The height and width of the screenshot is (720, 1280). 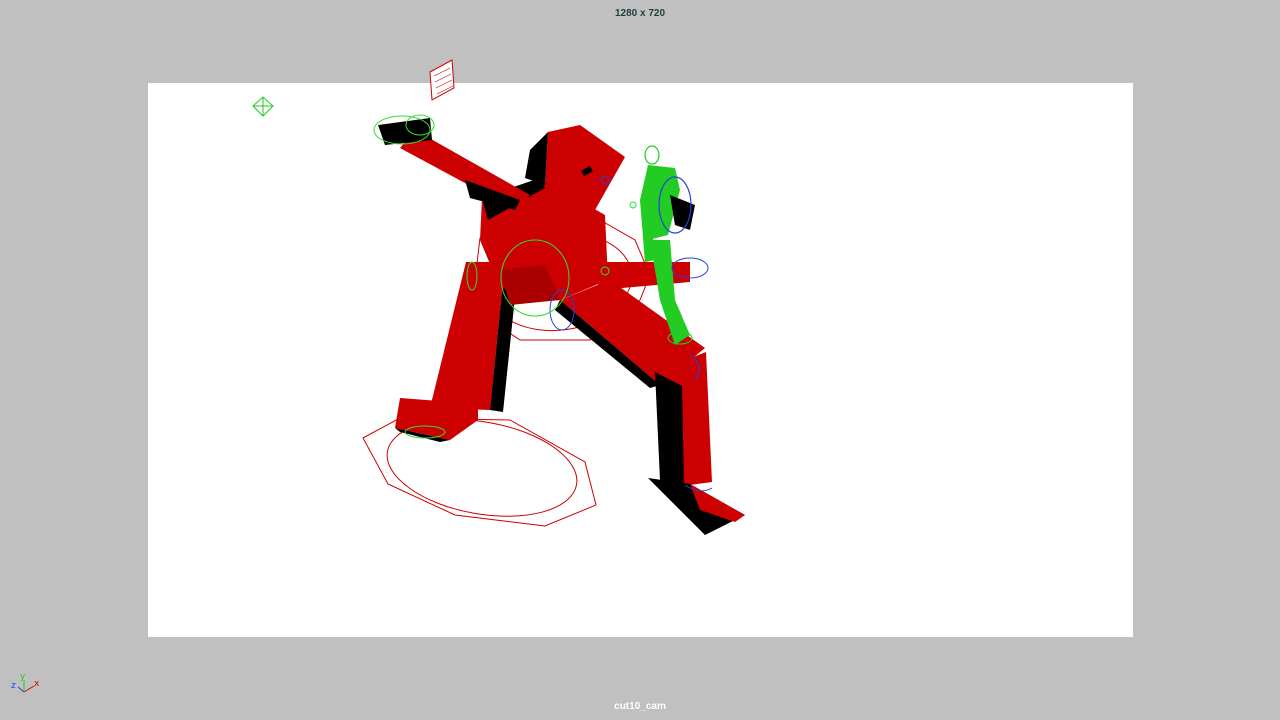 What do you see at coordinates (13, 686) in the screenshot?
I see `axis-z-label: z` at bounding box center [13, 686].